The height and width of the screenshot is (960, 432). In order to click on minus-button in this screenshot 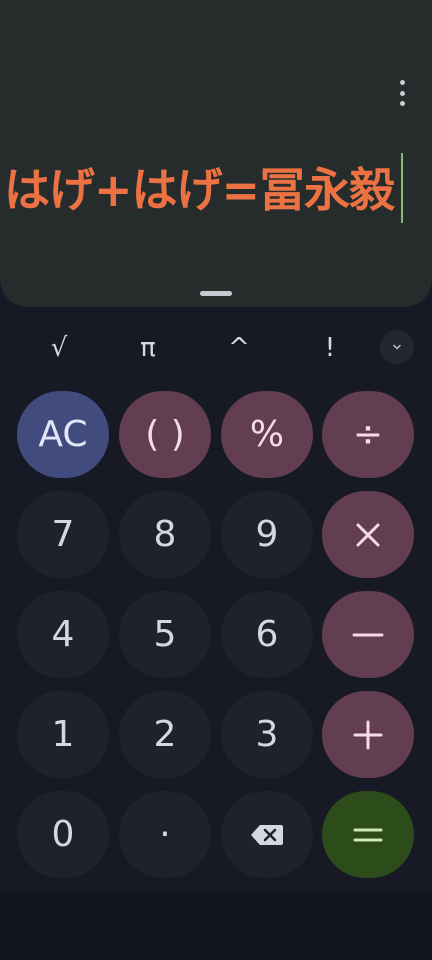, I will do `click(368, 634)`.